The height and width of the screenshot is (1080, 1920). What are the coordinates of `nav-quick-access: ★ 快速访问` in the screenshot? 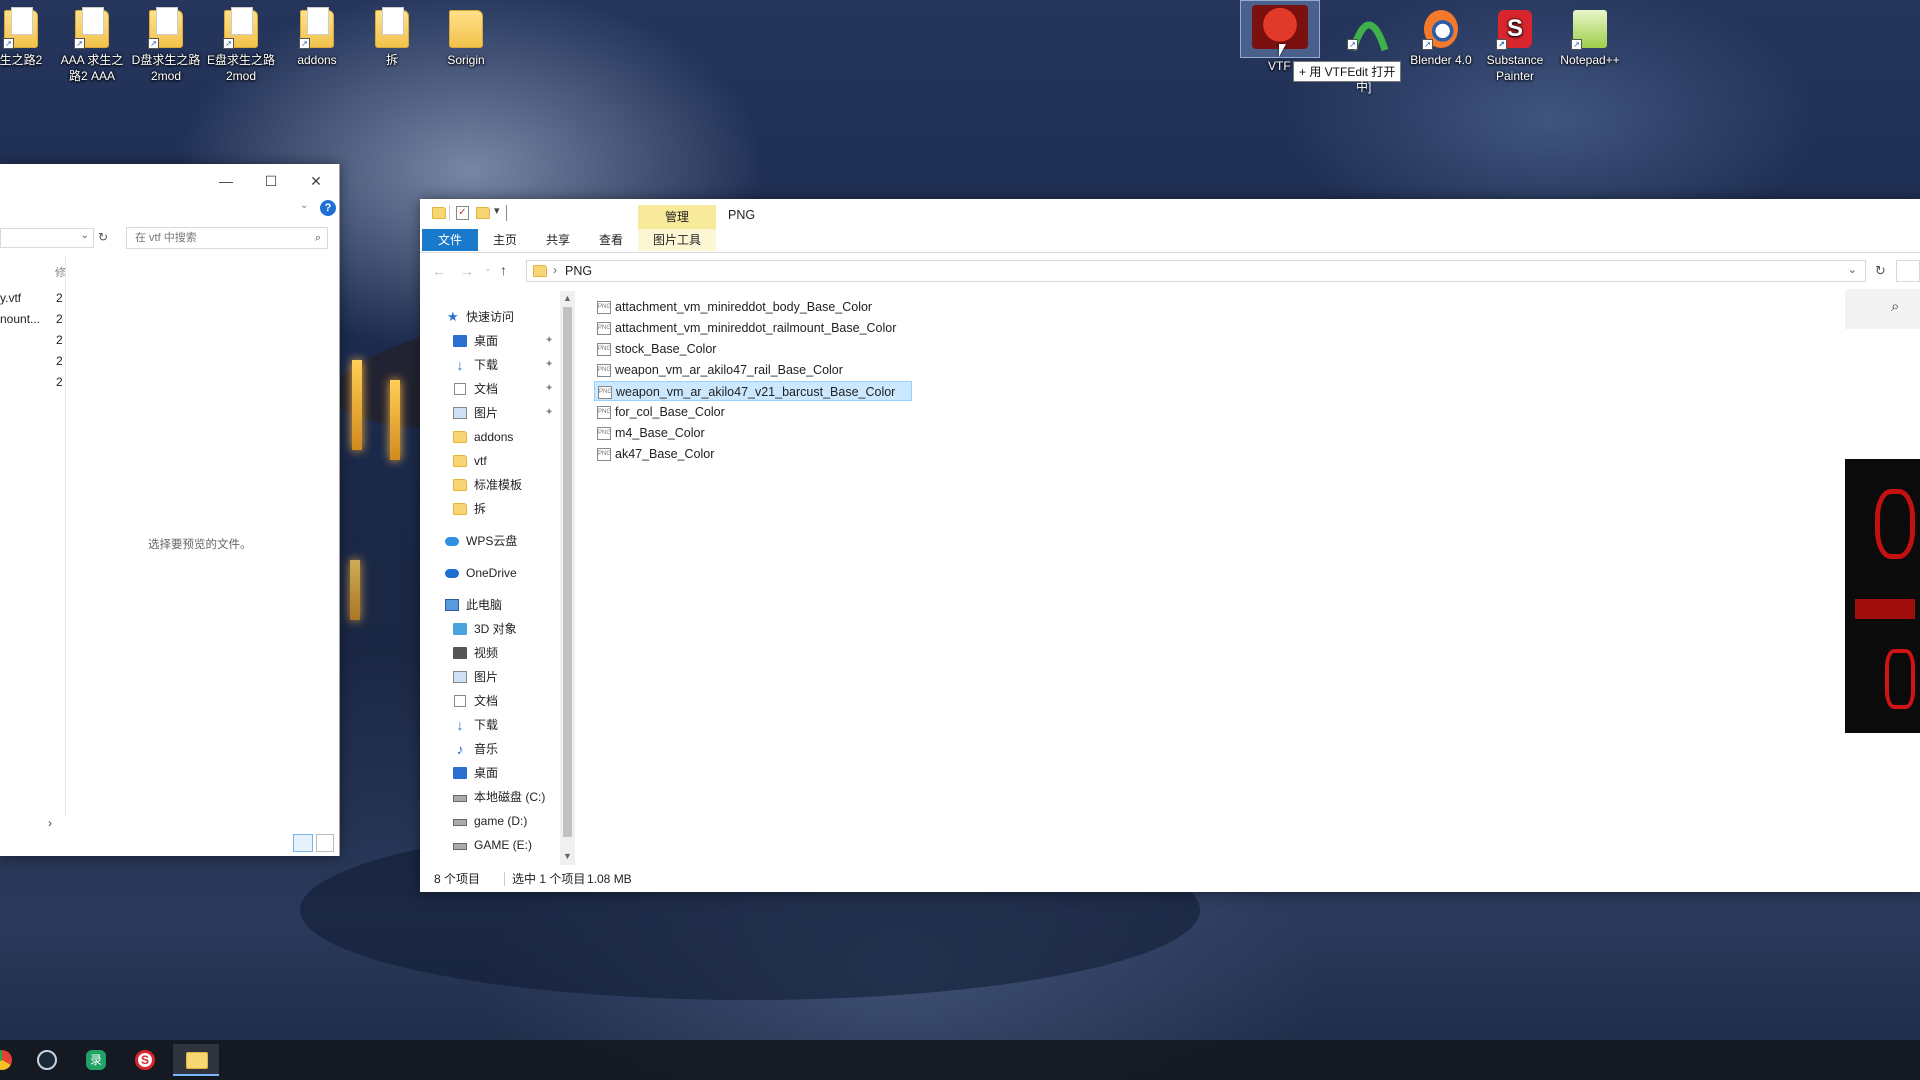 It's located at (488, 317).